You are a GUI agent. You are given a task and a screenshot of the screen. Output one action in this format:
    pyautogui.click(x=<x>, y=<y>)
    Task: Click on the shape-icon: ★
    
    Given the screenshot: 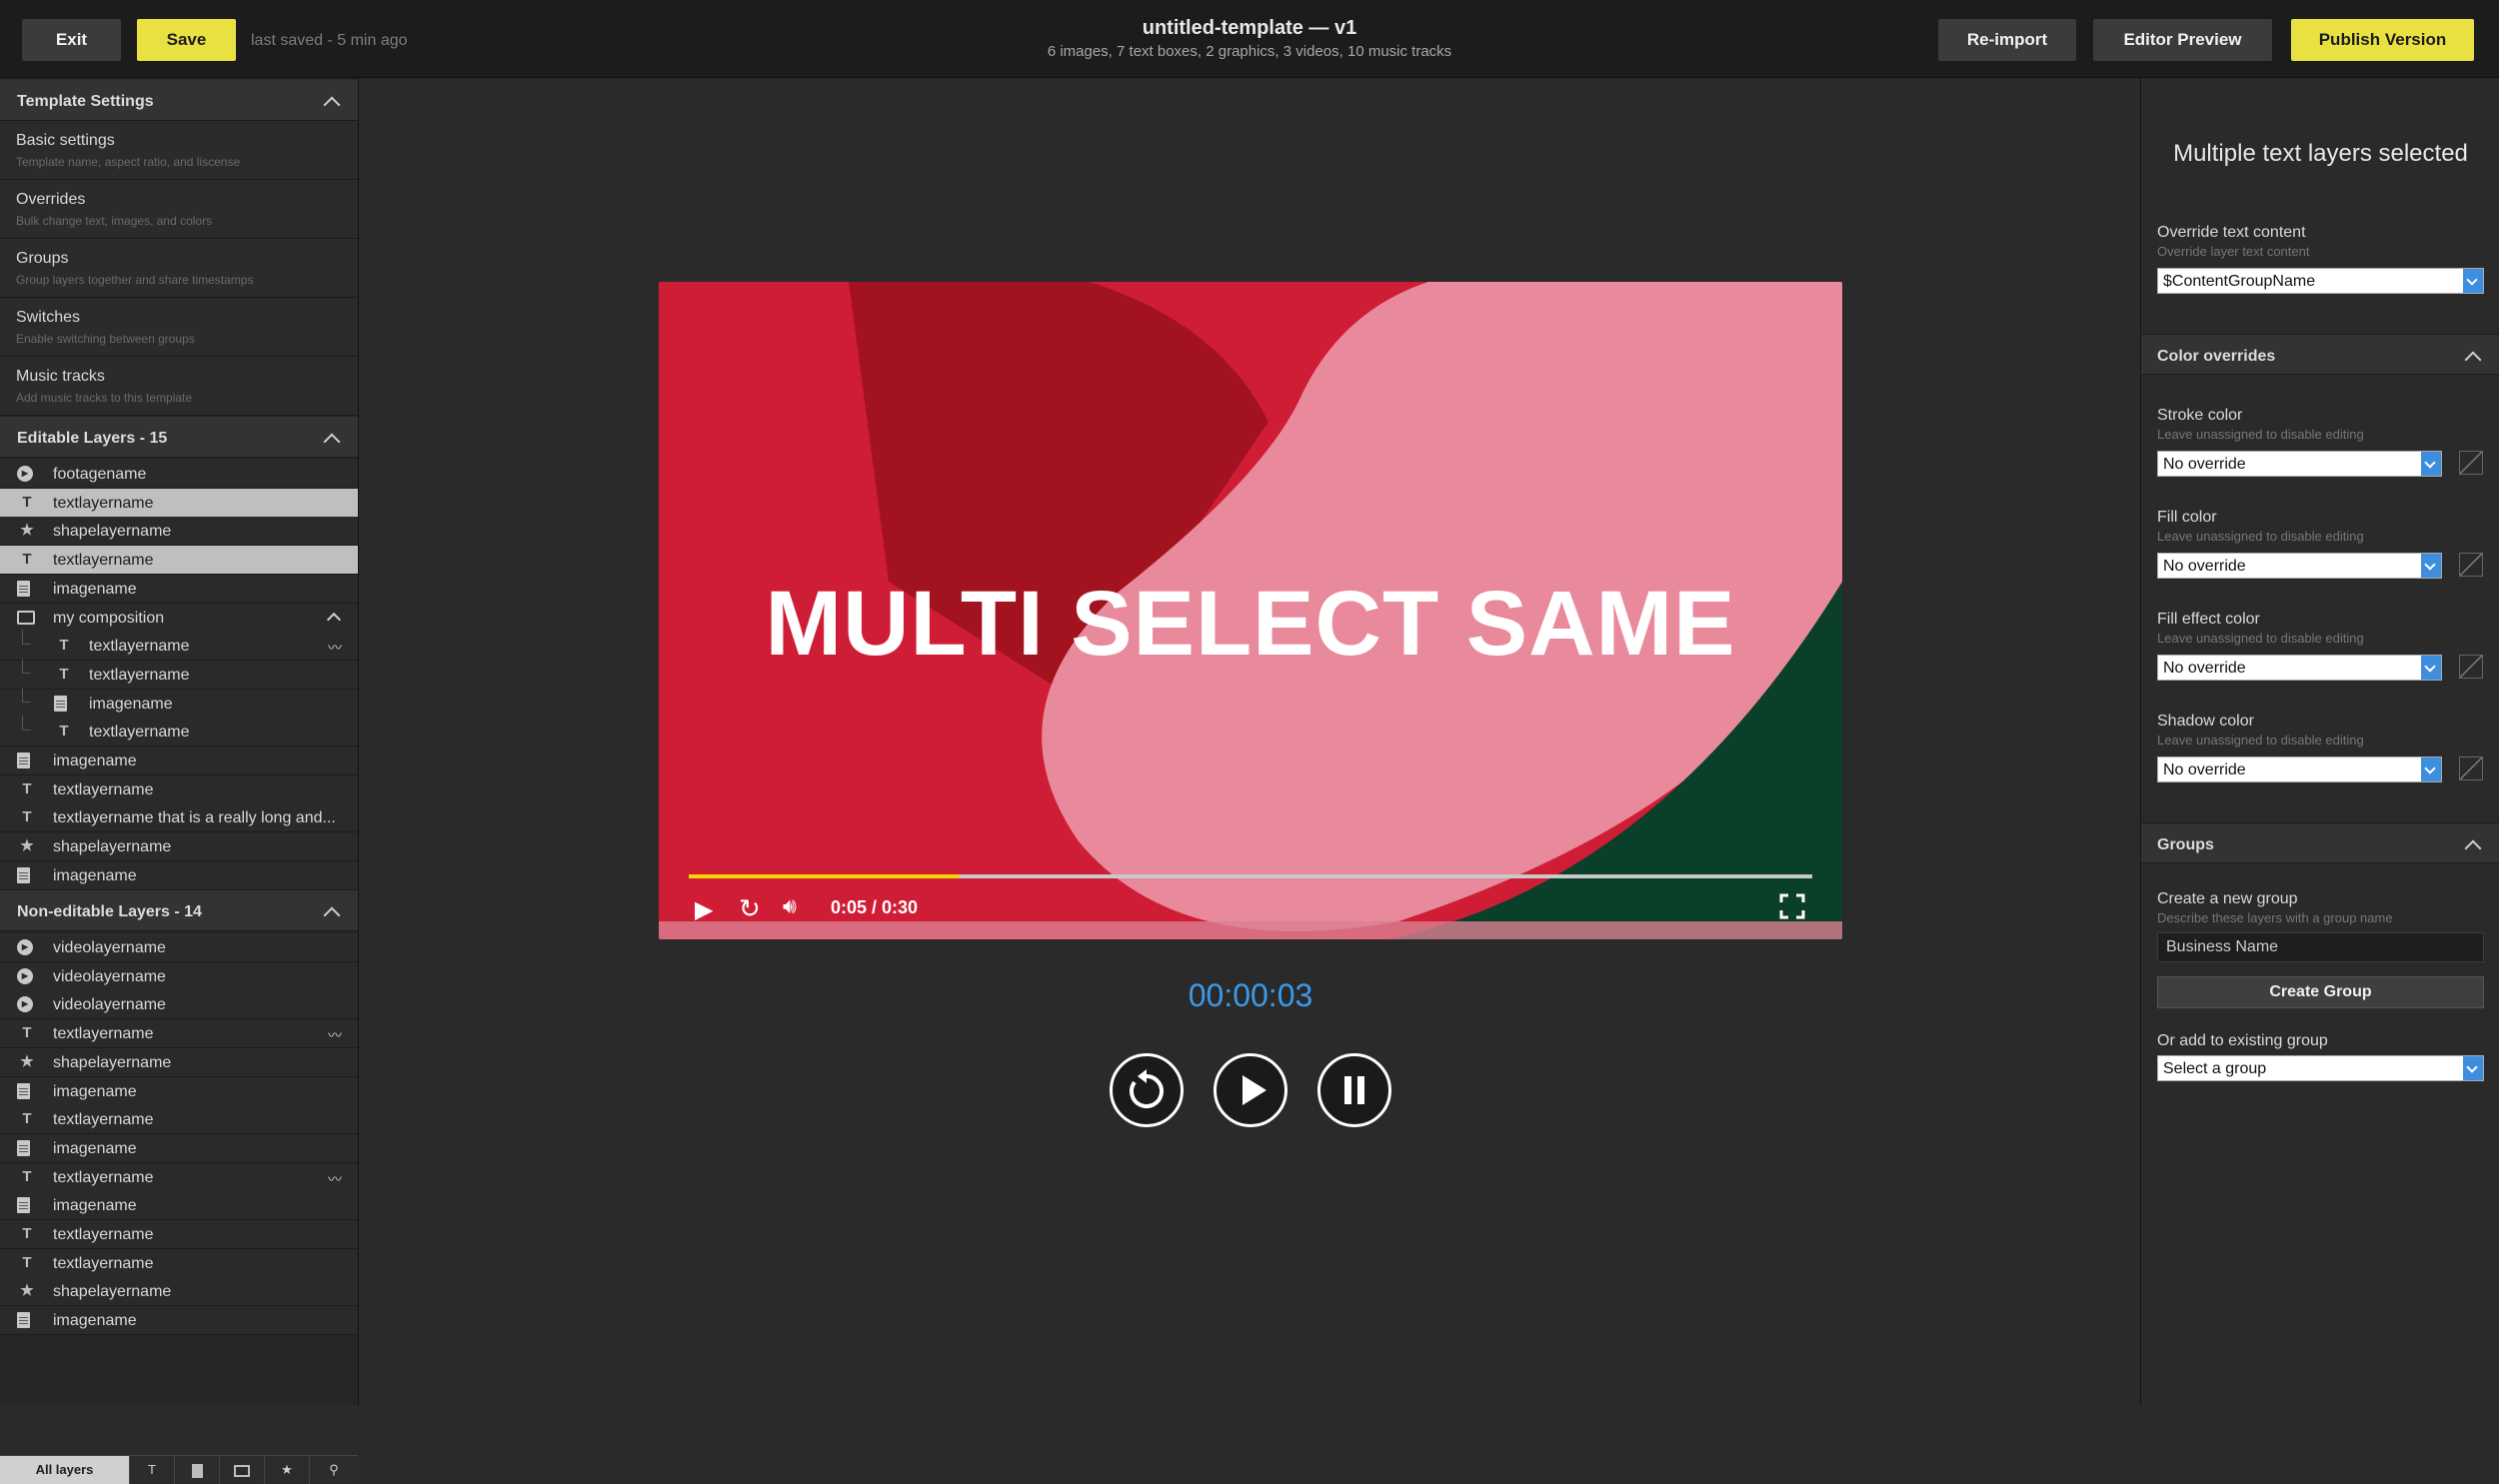 What is the action you would take?
    pyautogui.click(x=27, y=1291)
    